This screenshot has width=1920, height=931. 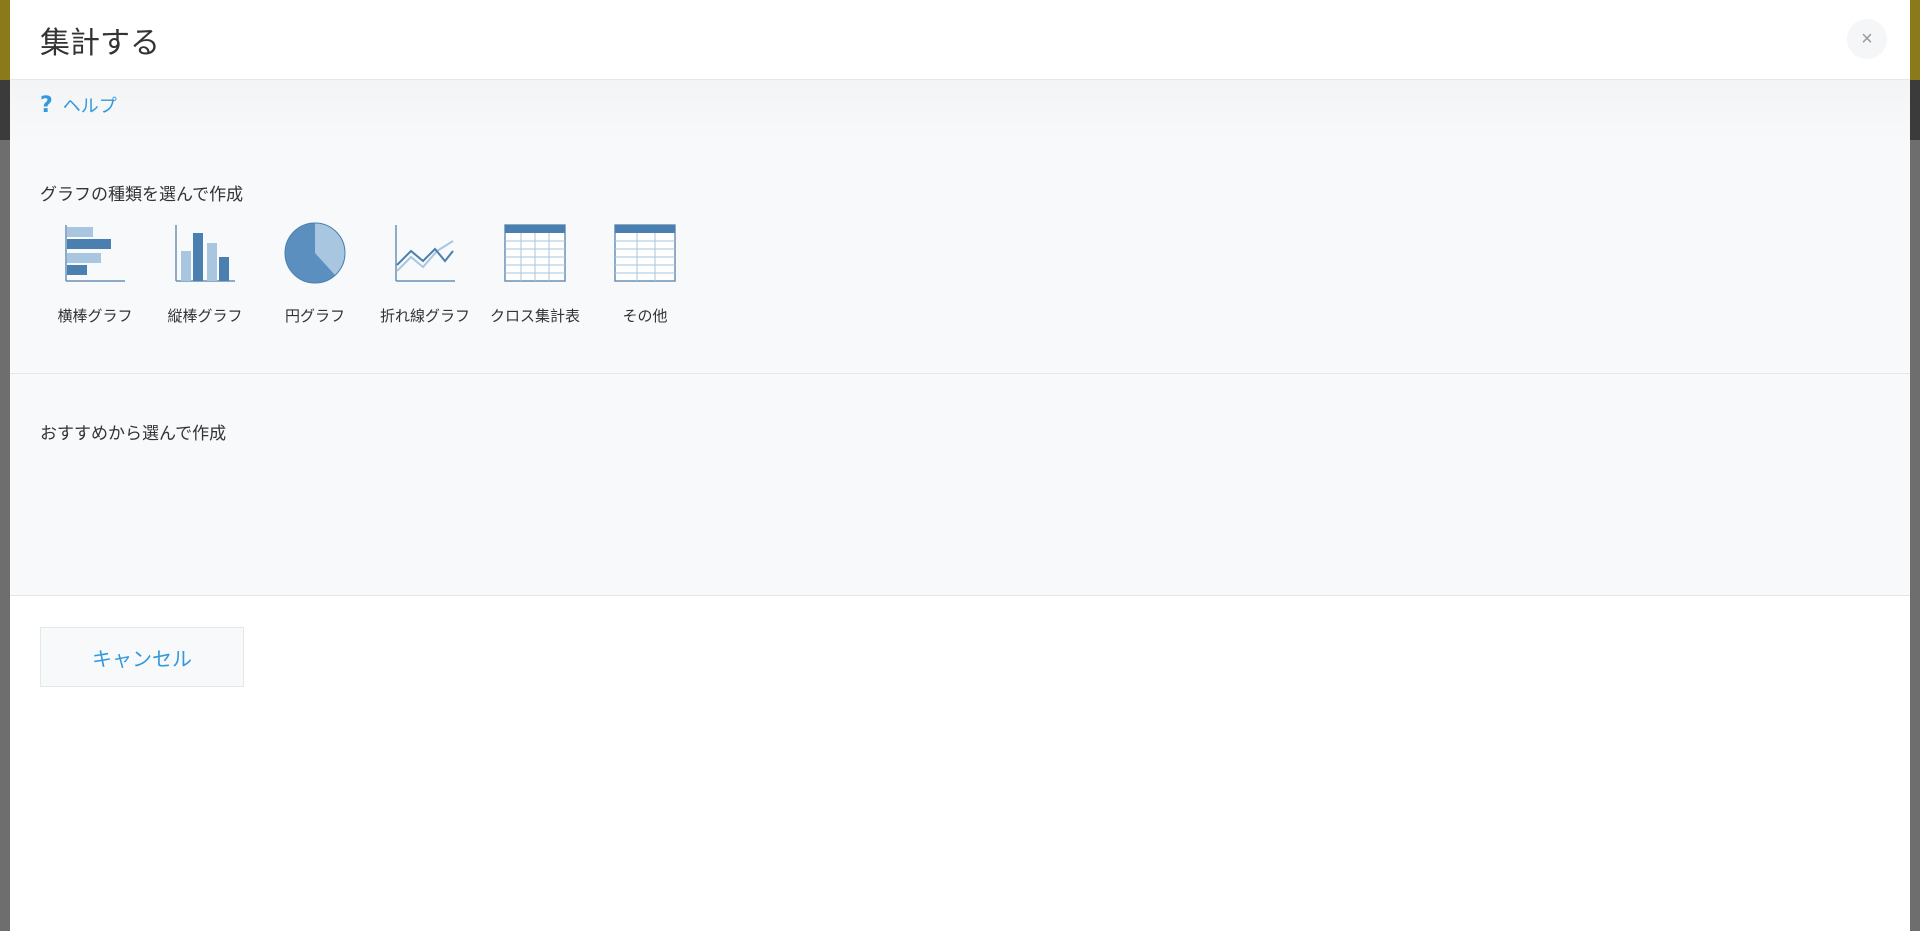 What do you see at coordinates (960, 40) in the screenshot?
I see `dialog-header: 集計する ×` at bounding box center [960, 40].